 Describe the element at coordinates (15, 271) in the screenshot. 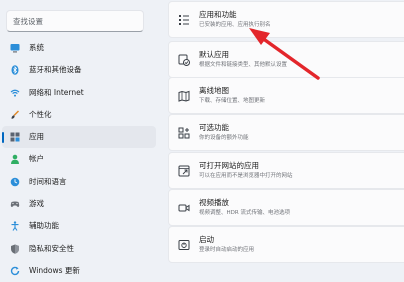

I see `update-icon` at that location.